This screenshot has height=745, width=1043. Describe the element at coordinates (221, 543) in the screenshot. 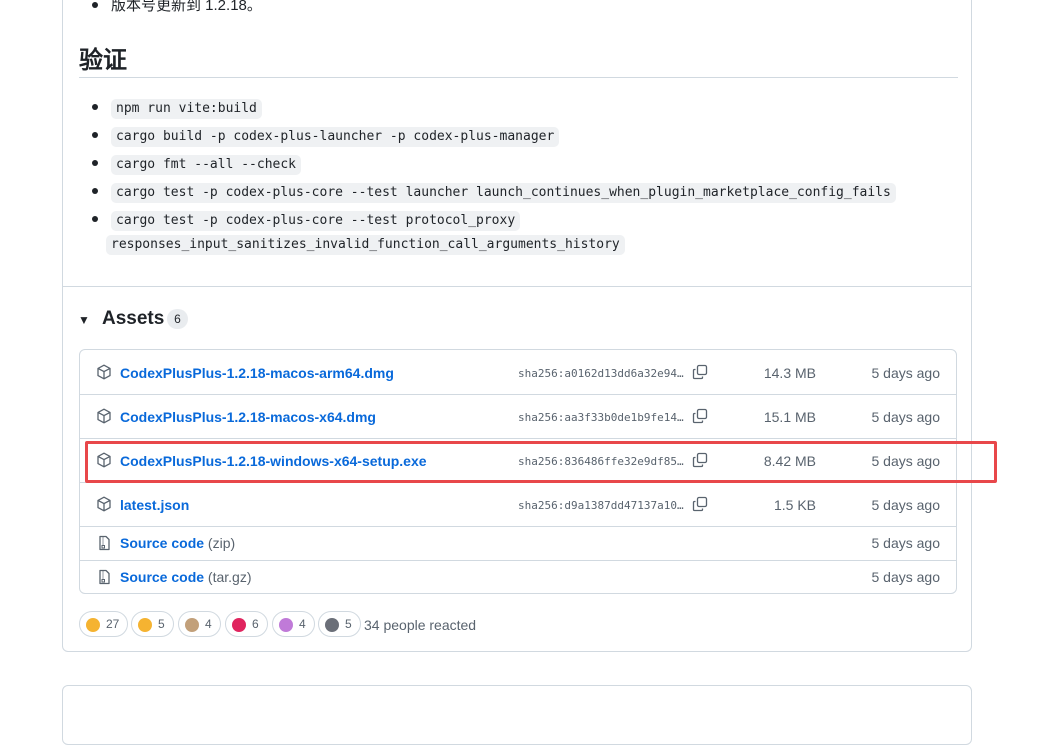

I see `source-format: (zip)` at that location.